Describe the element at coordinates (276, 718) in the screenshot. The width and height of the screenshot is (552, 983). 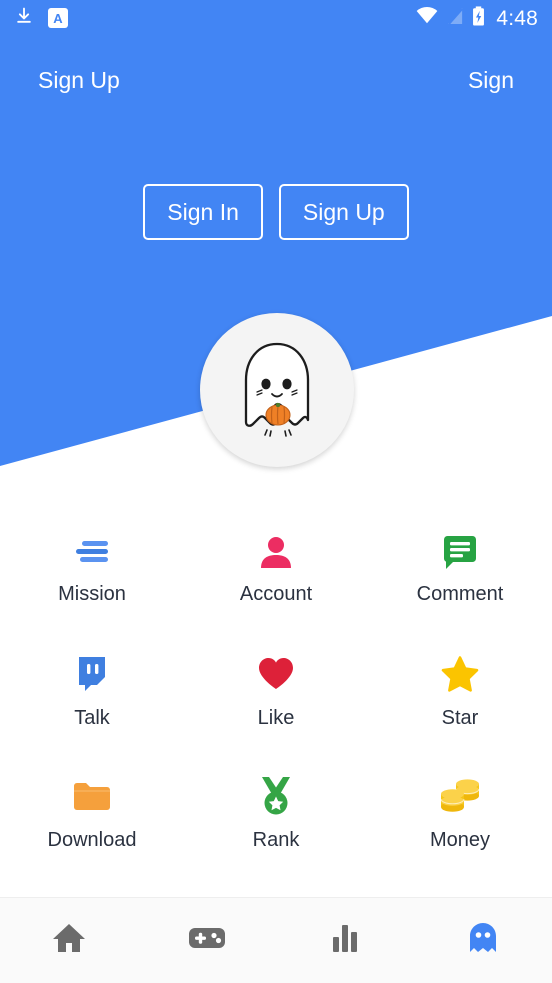
I see `grid-label-like: Like` at that location.